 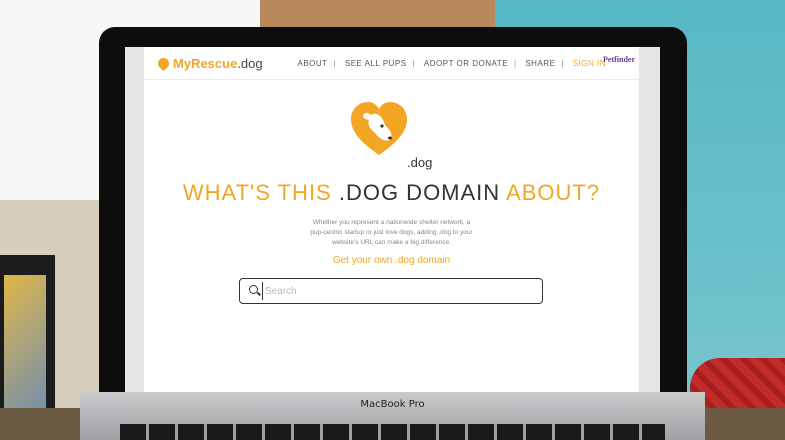 I want to click on picture, so click(x=25, y=350).